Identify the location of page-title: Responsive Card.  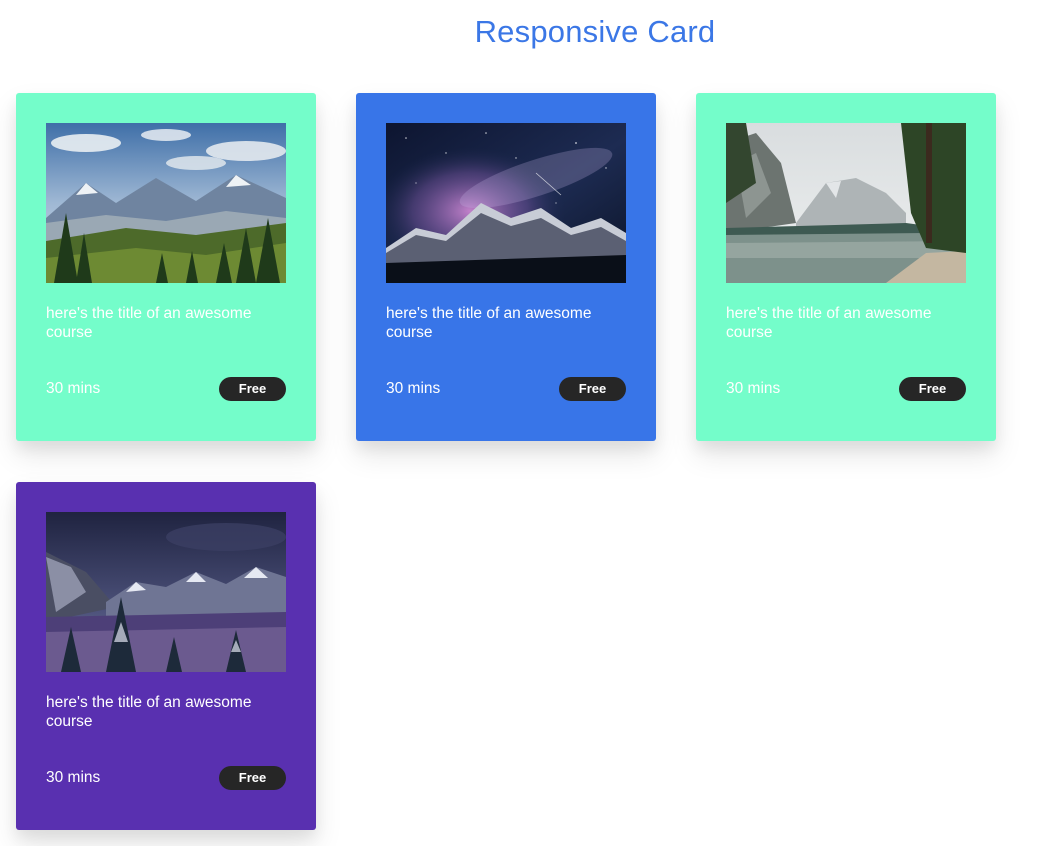
(595, 31).